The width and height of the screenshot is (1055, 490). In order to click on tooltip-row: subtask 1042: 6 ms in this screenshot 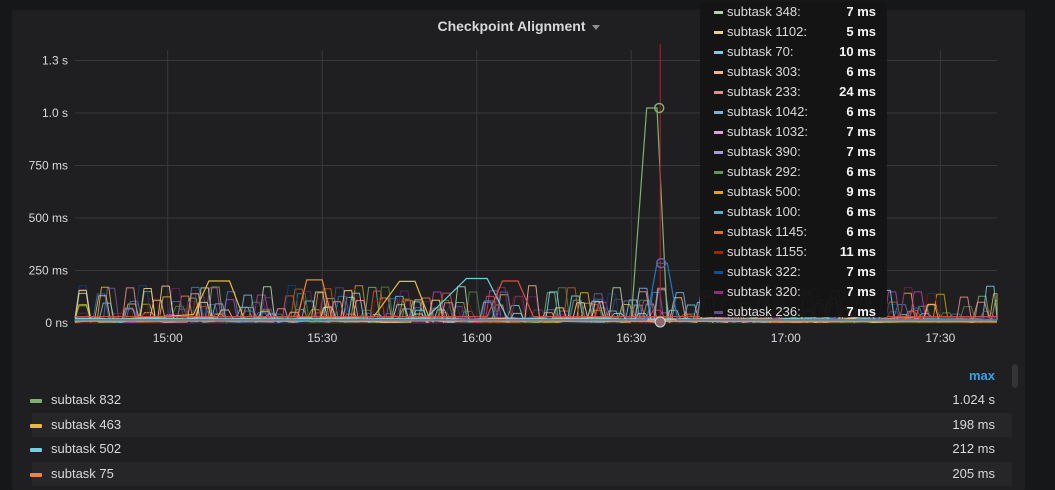, I will do `click(793, 112)`.